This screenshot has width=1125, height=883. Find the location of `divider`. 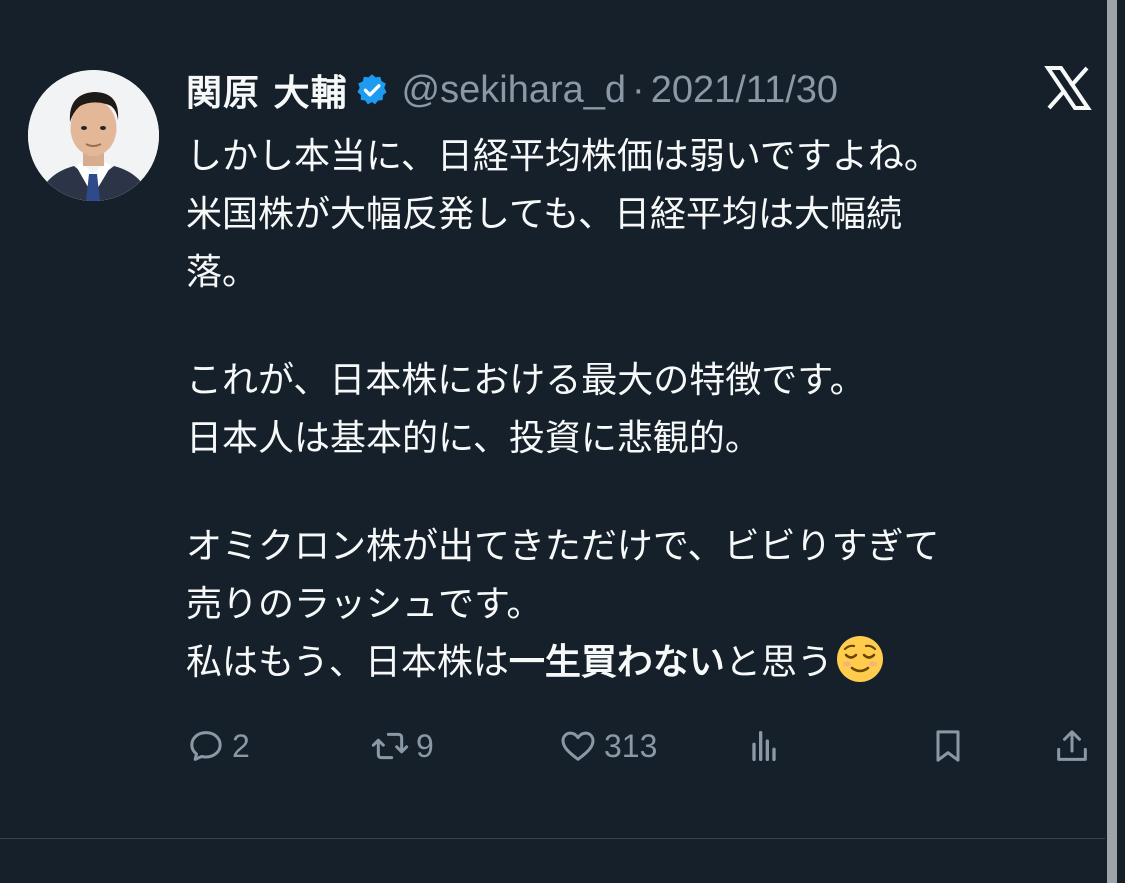

divider is located at coordinates (552, 838).